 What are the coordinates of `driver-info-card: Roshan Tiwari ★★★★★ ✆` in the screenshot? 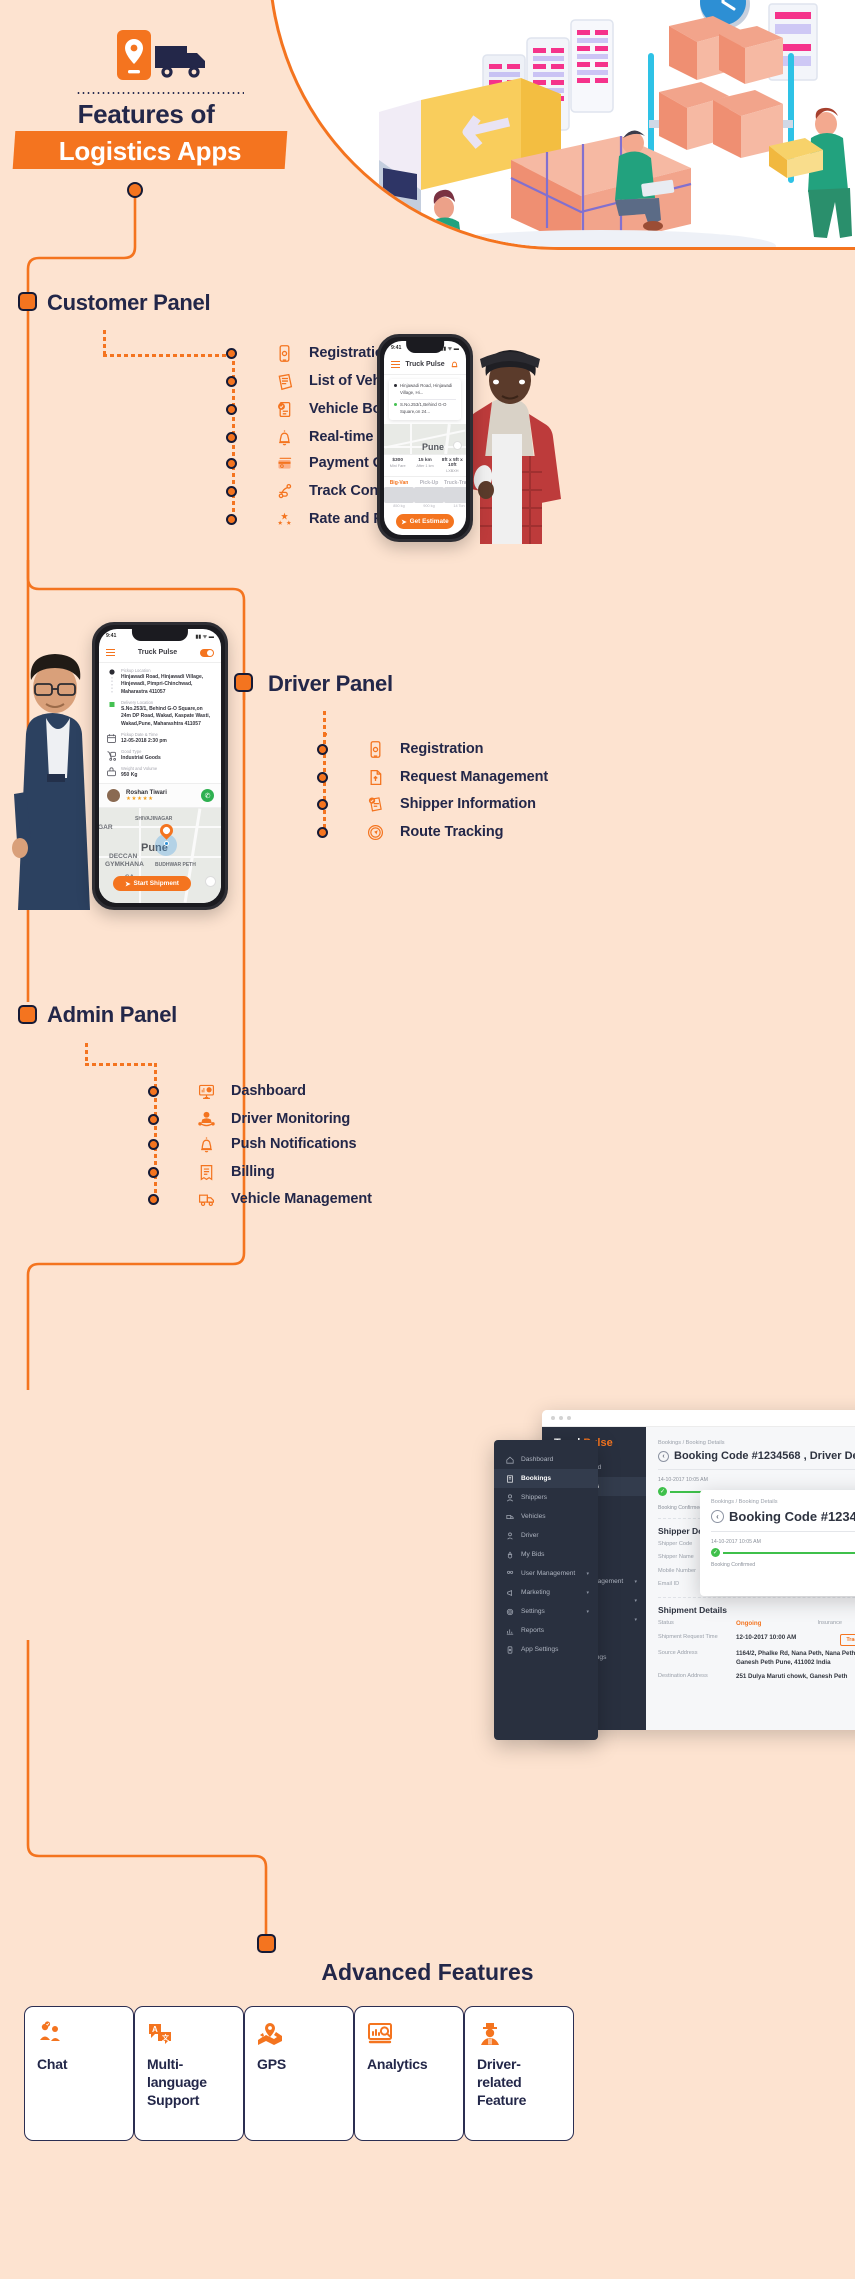 It's located at (160, 795).